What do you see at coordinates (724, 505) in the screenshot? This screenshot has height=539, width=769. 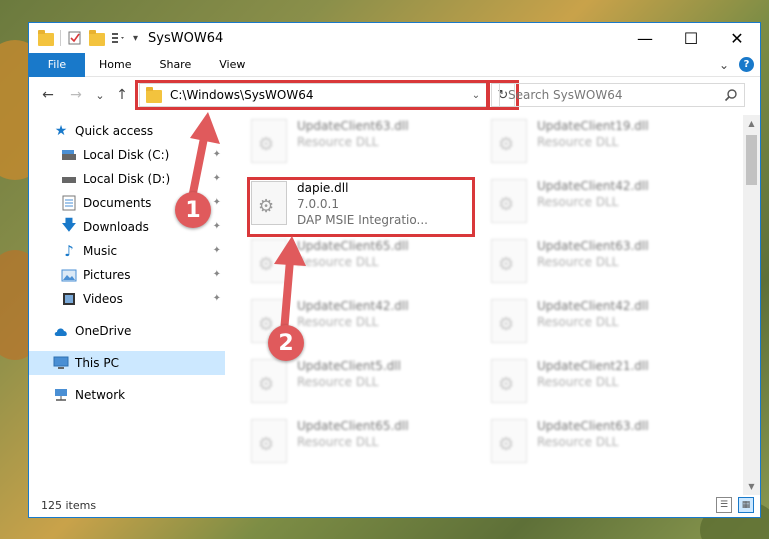 I see `details-view-icon: ☰` at bounding box center [724, 505].